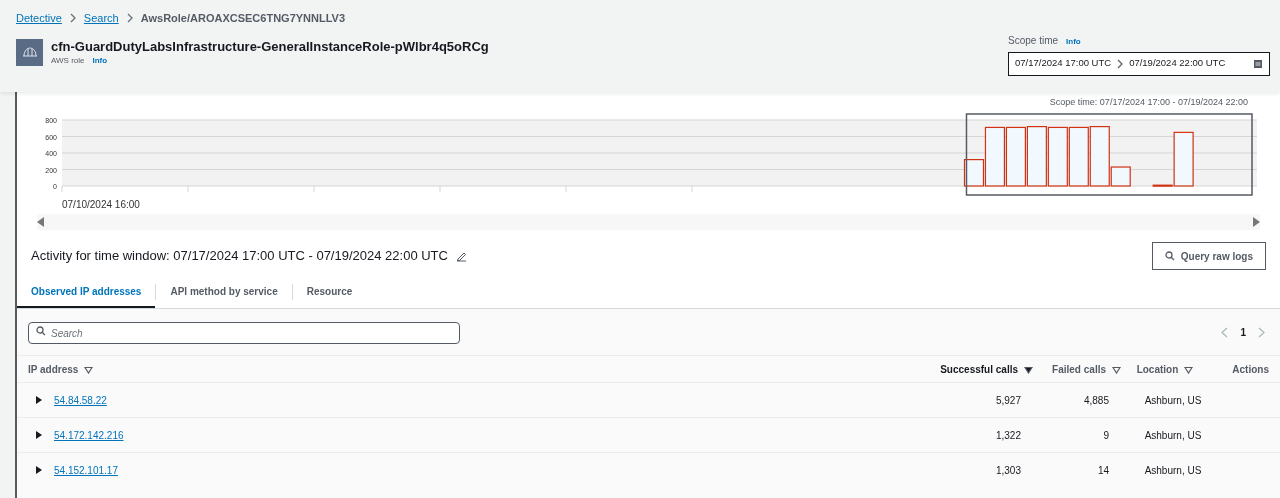 The width and height of the screenshot is (1280, 498). Describe the element at coordinates (244, 333) in the screenshot. I see `search-field: Search` at that location.